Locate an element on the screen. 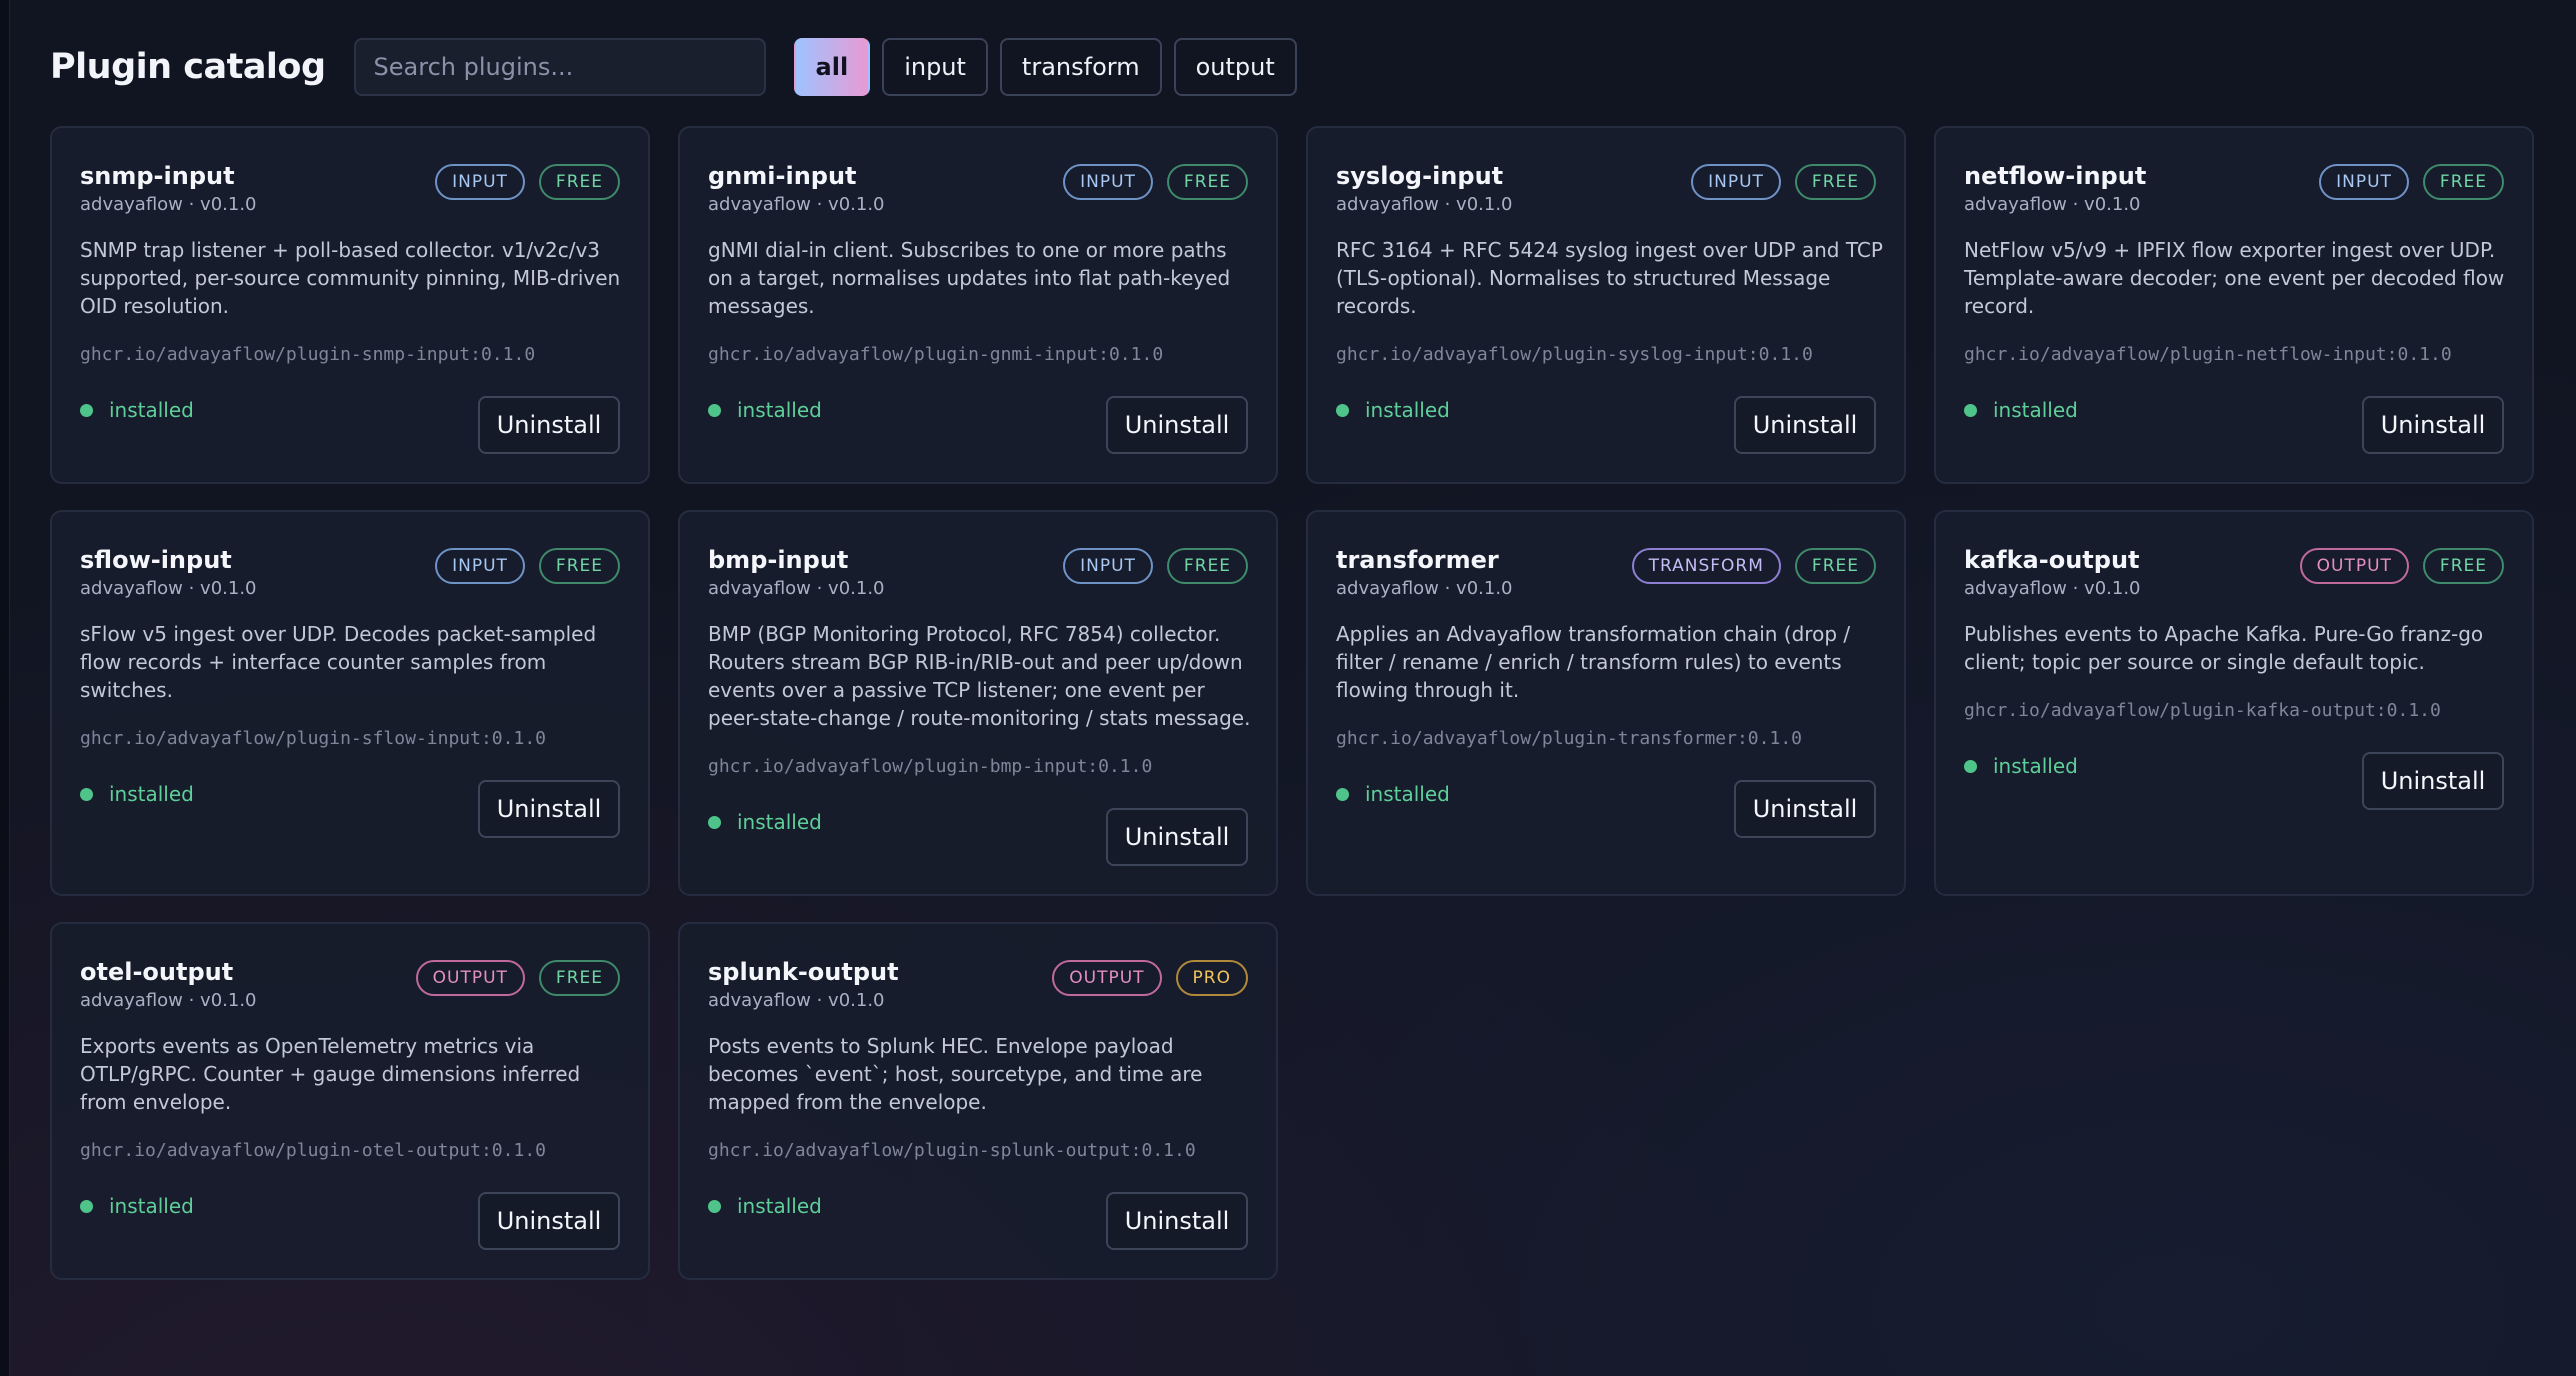 The width and height of the screenshot is (2576, 1376). plugin-name: transformer is located at coordinates (1417, 560).